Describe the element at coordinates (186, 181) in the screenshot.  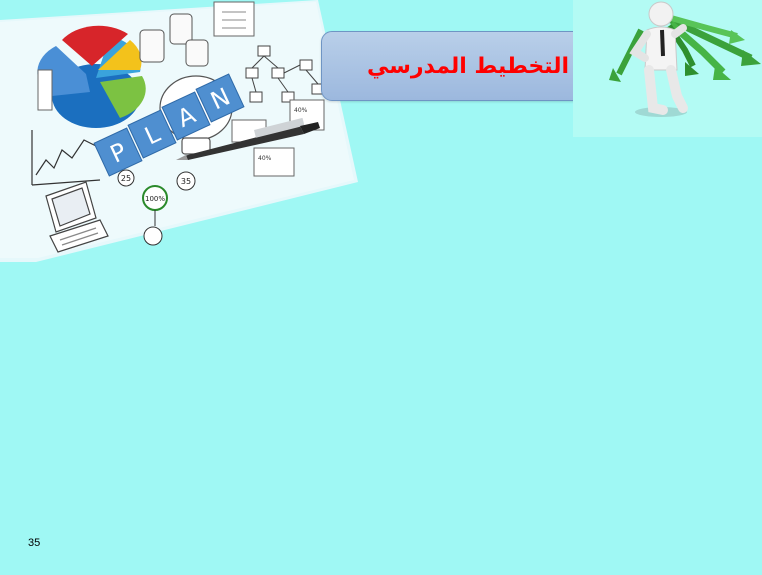
I see `badge-35: 35` at that location.